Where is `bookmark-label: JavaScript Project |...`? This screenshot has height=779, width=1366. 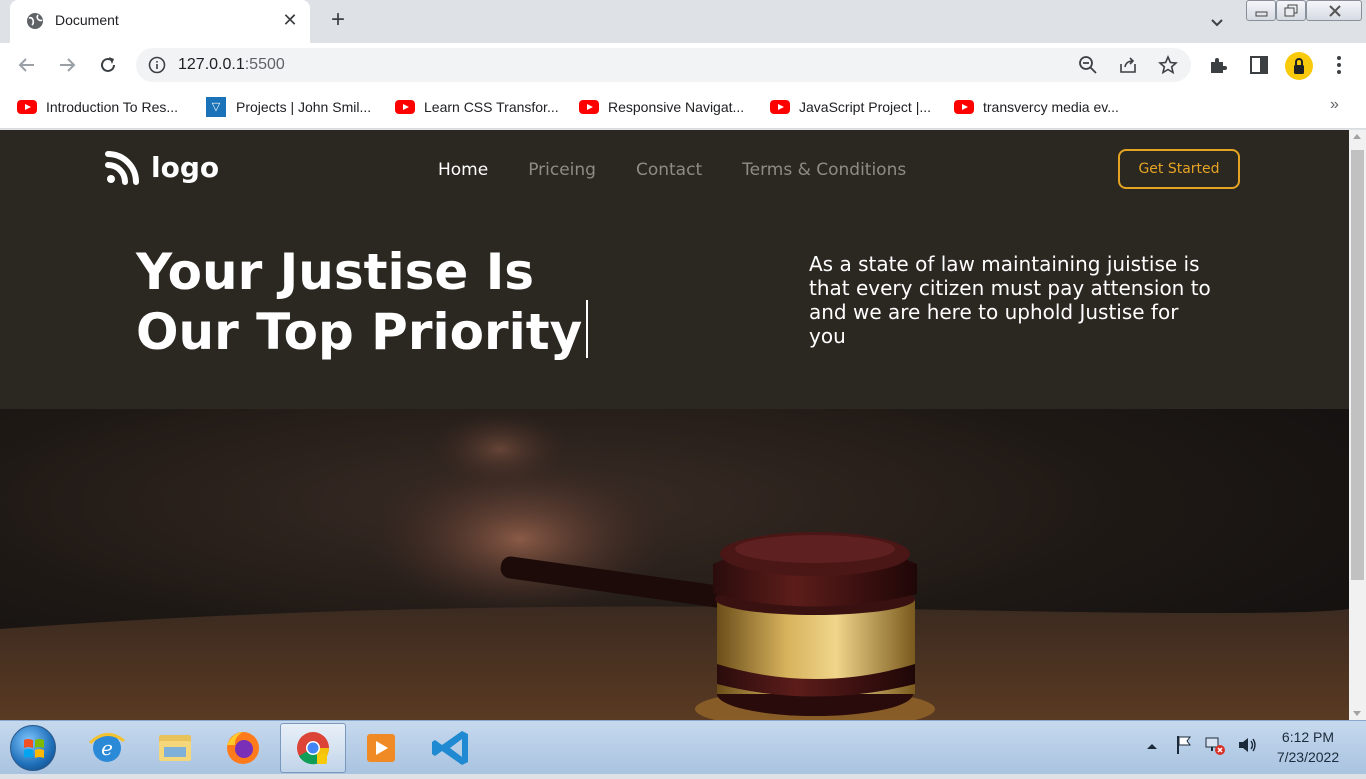 bookmark-label: JavaScript Project |... is located at coordinates (865, 107).